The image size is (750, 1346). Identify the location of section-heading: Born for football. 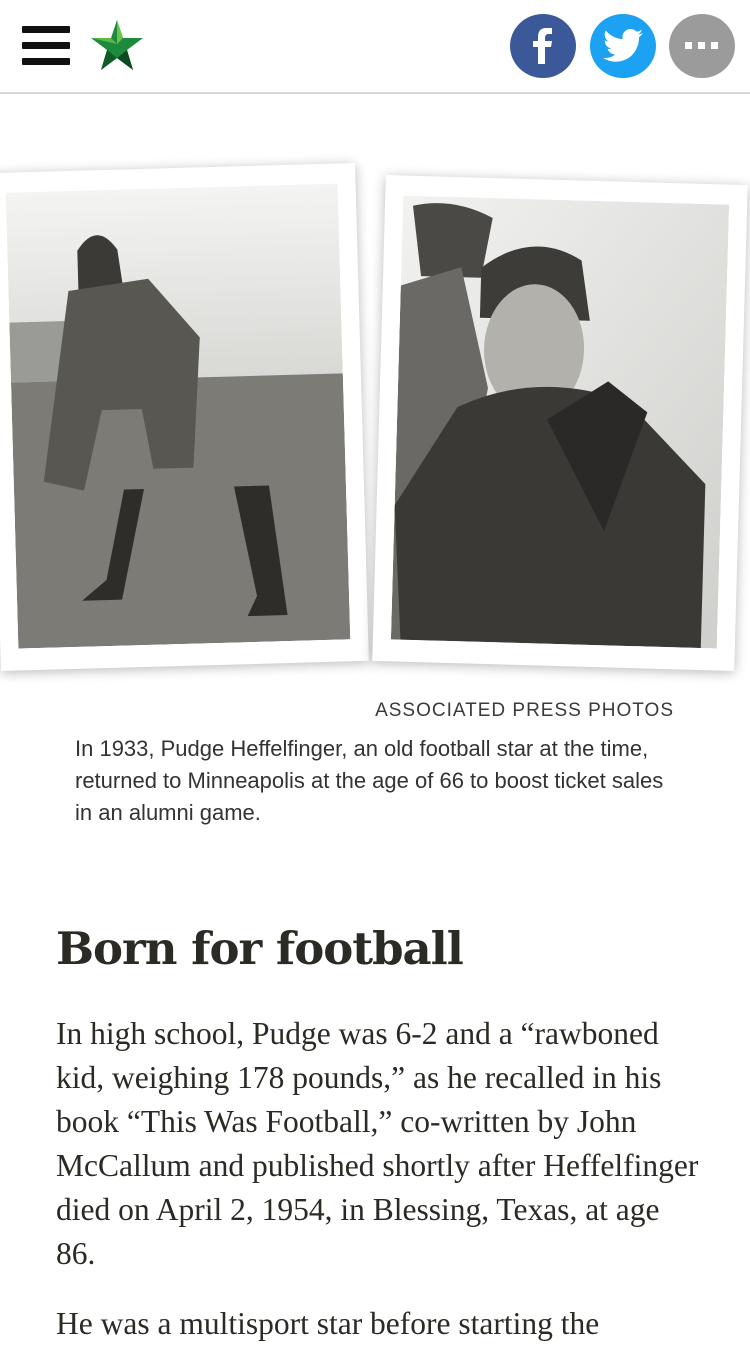
(260, 948).